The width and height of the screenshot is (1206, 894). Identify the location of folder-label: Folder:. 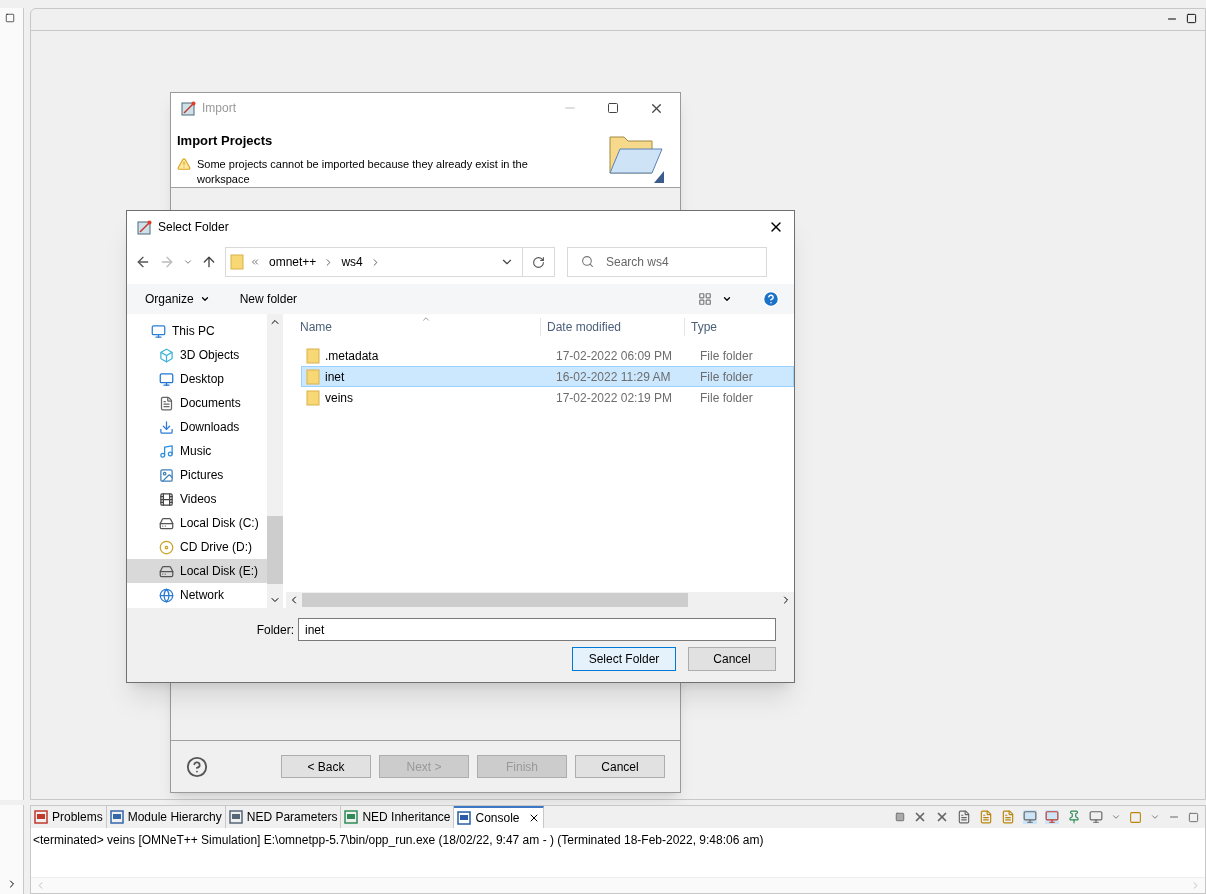
(275, 630).